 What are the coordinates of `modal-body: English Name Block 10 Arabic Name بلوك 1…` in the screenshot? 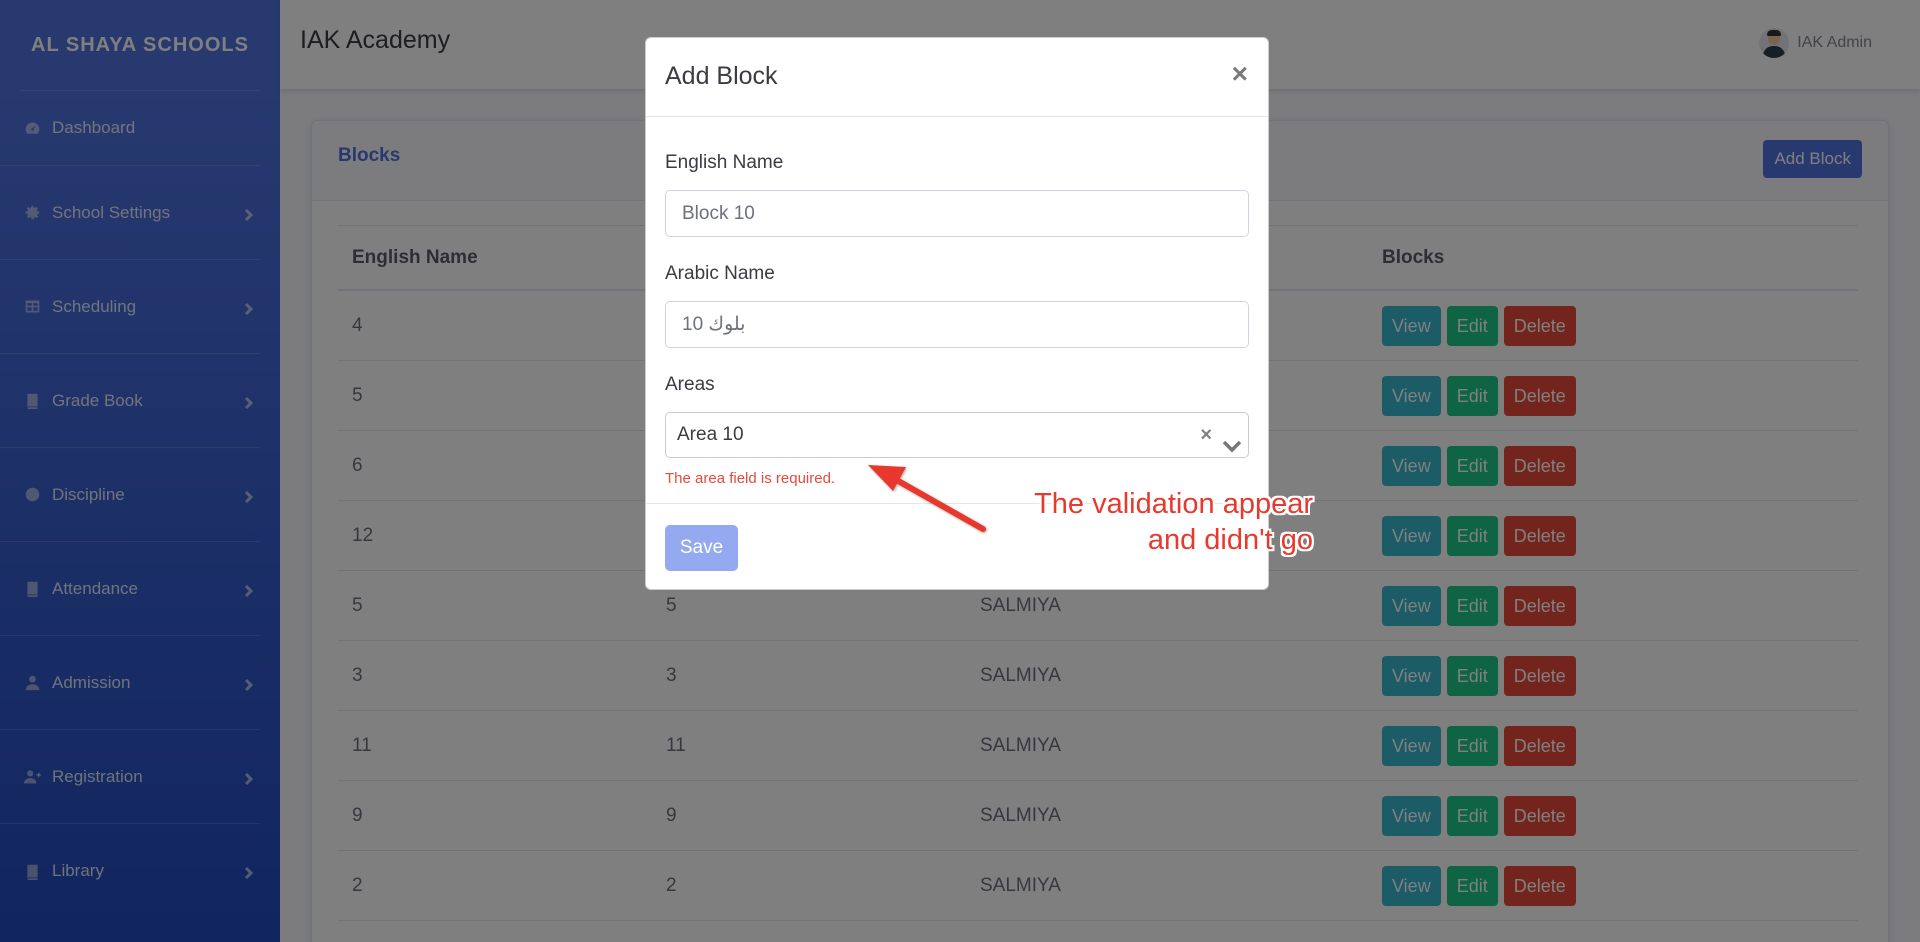 It's located at (957, 310).